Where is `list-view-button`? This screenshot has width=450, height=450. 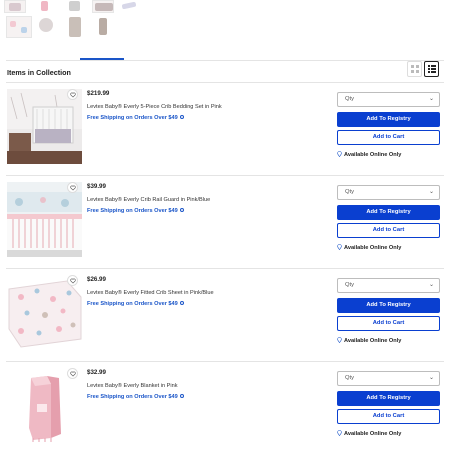 list-view-button is located at coordinates (431, 69).